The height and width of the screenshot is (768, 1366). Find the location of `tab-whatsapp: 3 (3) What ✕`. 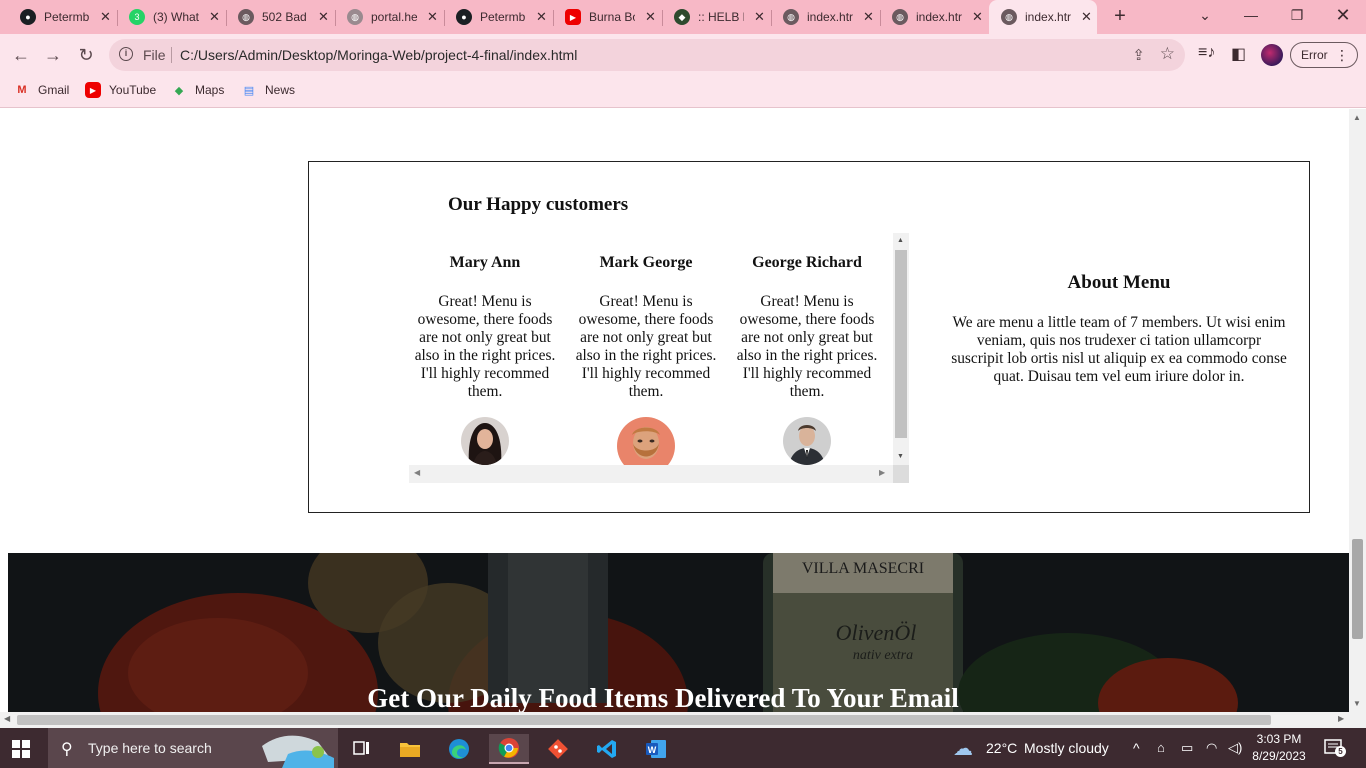

tab-whatsapp: 3 (3) What ✕ is located at coordinates (172, 17).